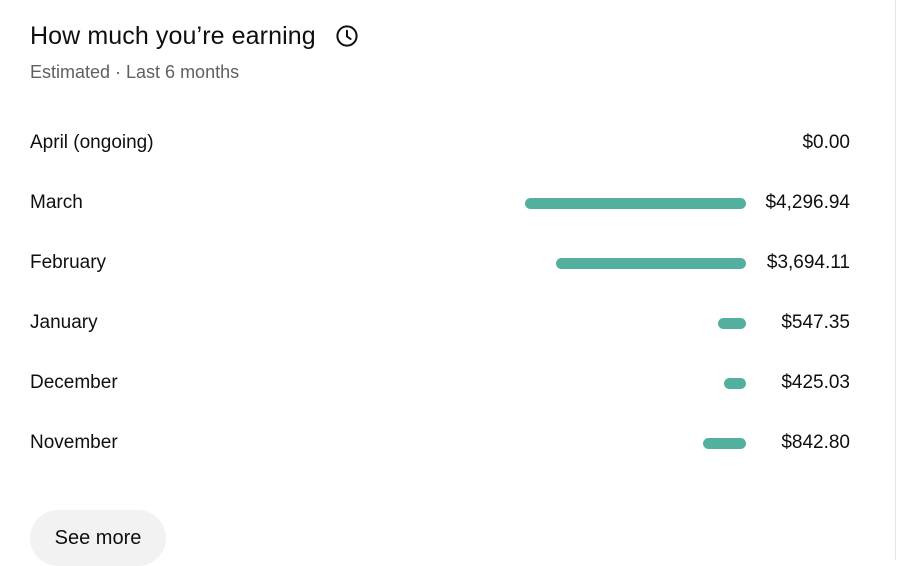 Image resolution: width=898 pixels, height=566 pixels. I want to click on clock-icon, so click(347, 36).